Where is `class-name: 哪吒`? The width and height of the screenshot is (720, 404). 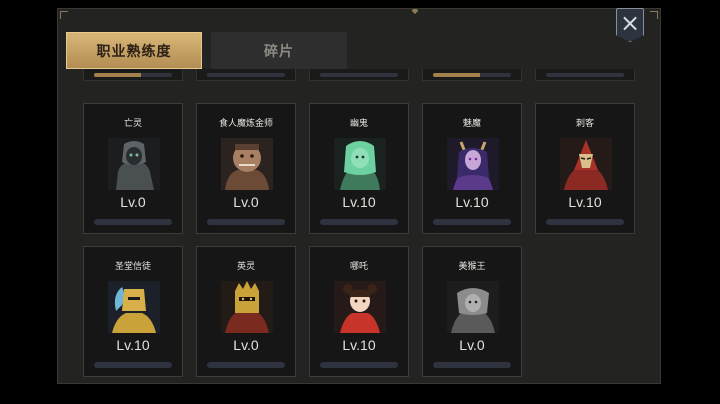 class-name: 哪吒 is located at coordinates (358, 267).